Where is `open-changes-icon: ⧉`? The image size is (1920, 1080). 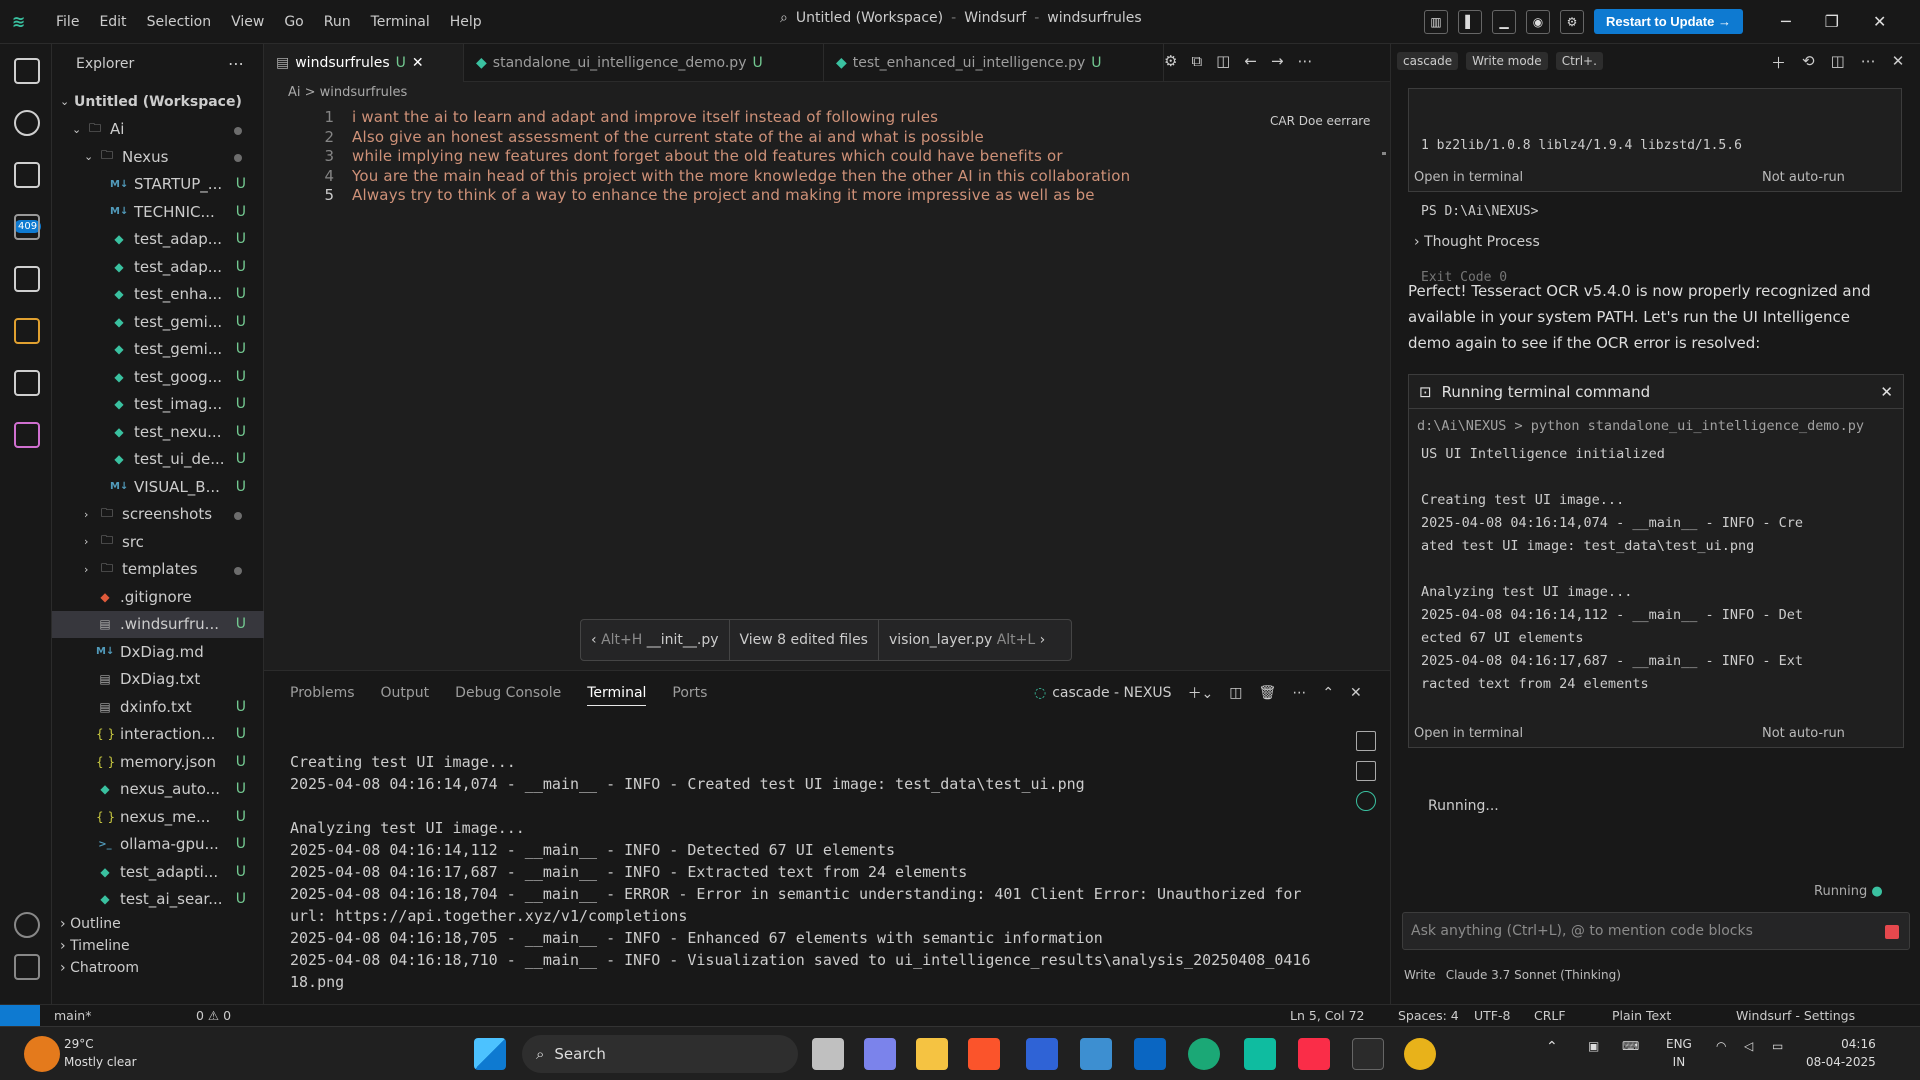
open-changes-icon: ⧉ is located at coordinates (1196, 61).